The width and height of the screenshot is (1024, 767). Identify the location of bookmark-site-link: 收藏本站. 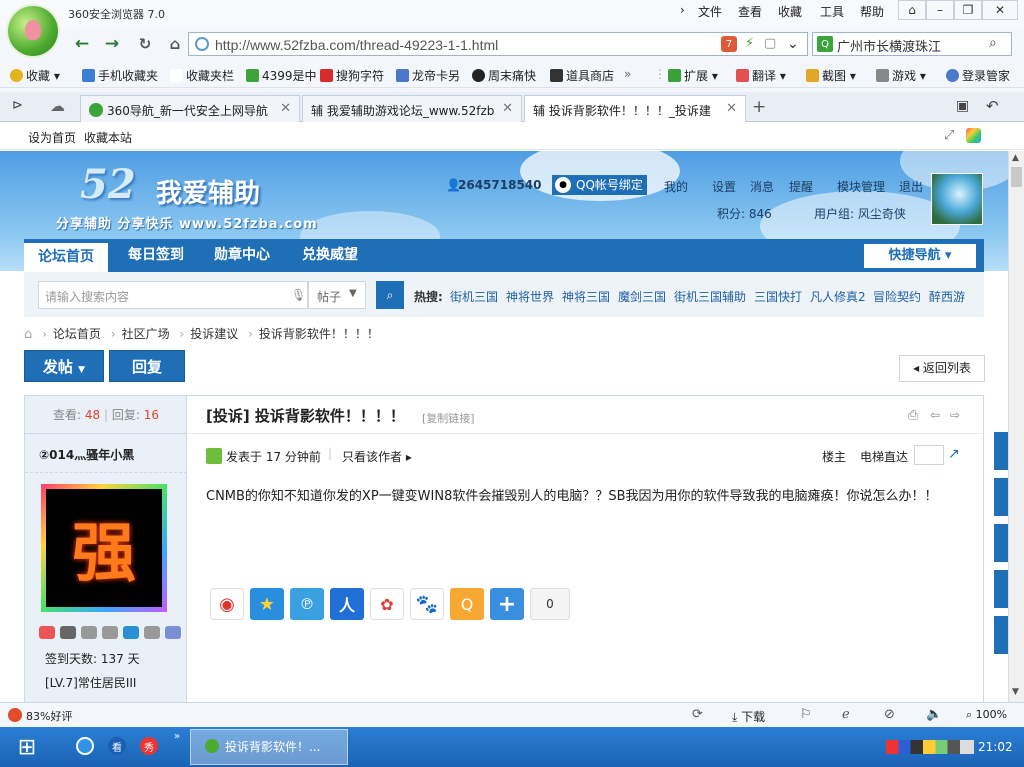
(108, 137).